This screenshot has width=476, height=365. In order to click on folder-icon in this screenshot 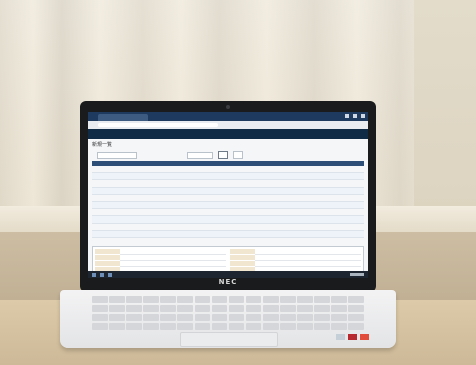, I will do `click(110, 274)`.